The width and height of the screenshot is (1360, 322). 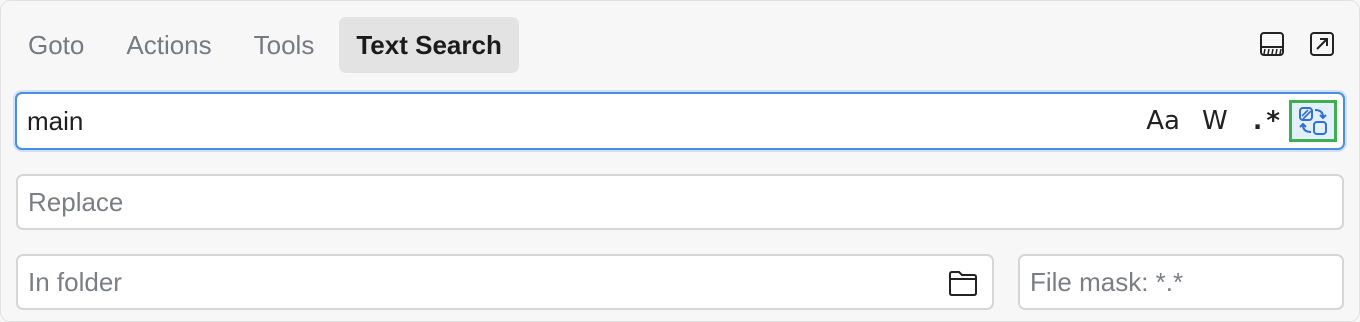 I want to click on tab-tools: Tools, so click(x=284, y=45).